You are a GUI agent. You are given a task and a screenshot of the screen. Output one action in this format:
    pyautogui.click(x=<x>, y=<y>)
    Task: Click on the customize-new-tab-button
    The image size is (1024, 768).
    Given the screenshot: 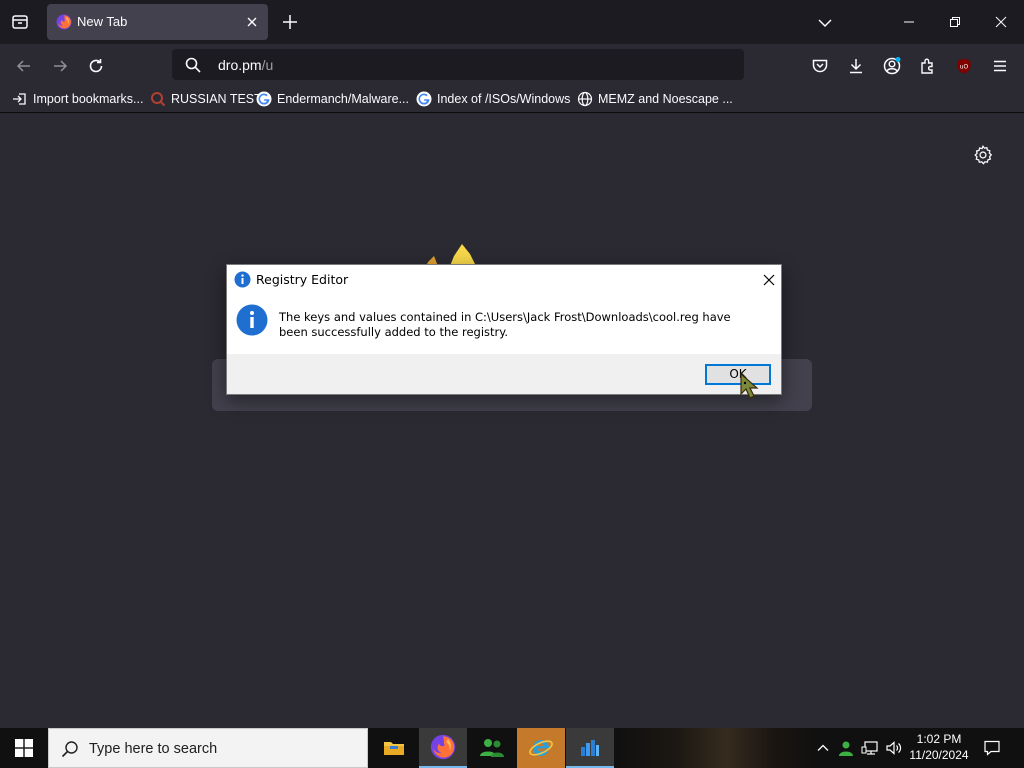 What is the action you would take?
    pyautogui.click(x=983, y=155)
    